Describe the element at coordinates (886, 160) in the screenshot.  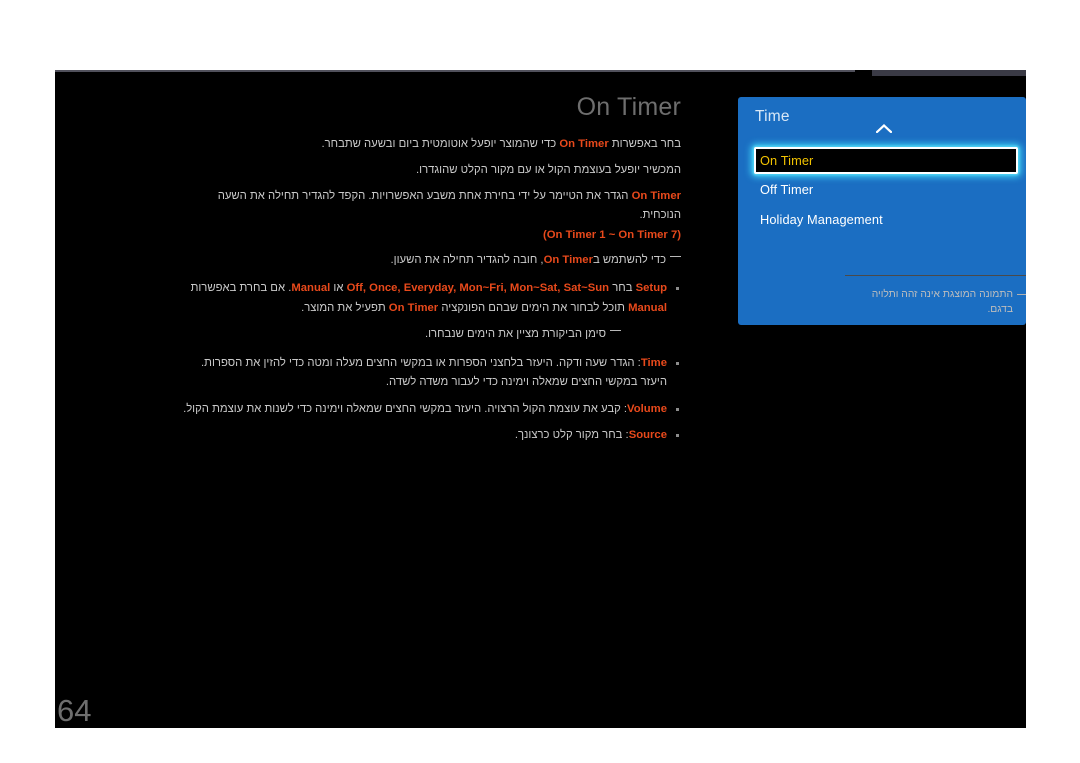
I see `osd-item-on-timer: On Timer` at that location.